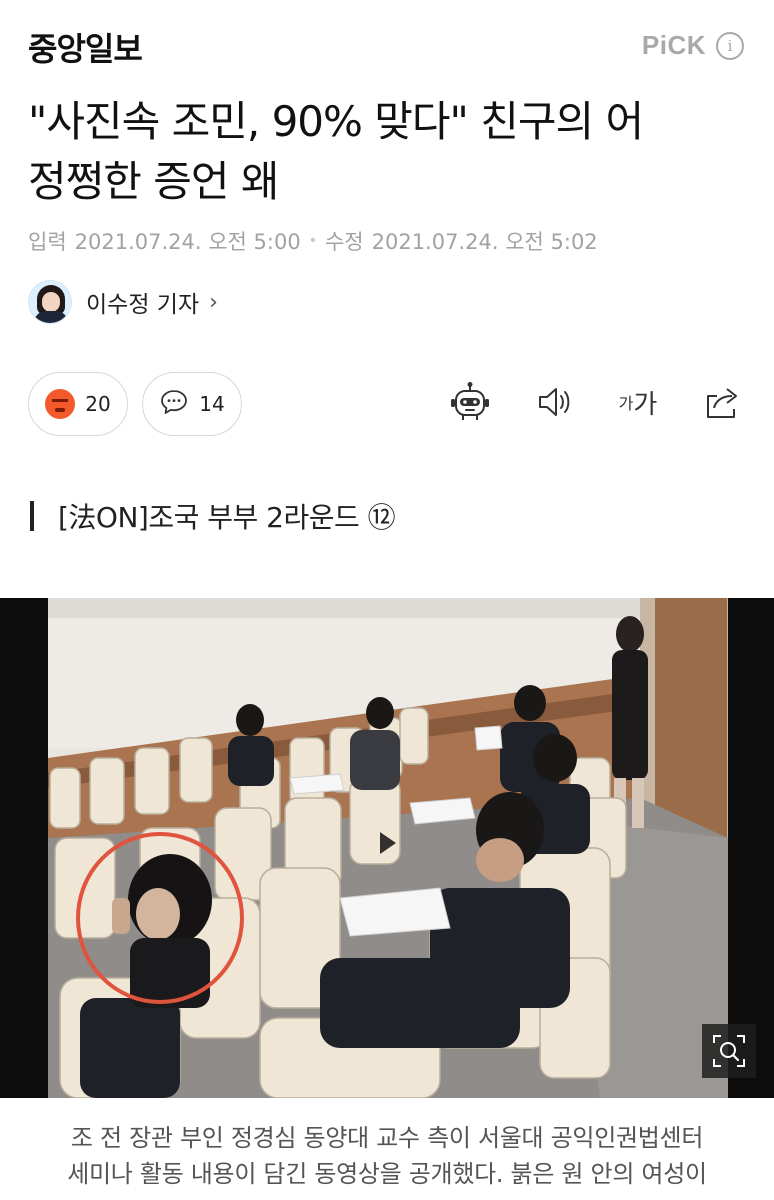 The width and height of the screenshot is (774, 1200). I want to click on series-title: [法ON]조국 부부 2라운드 ⑫, so click(227, 517).